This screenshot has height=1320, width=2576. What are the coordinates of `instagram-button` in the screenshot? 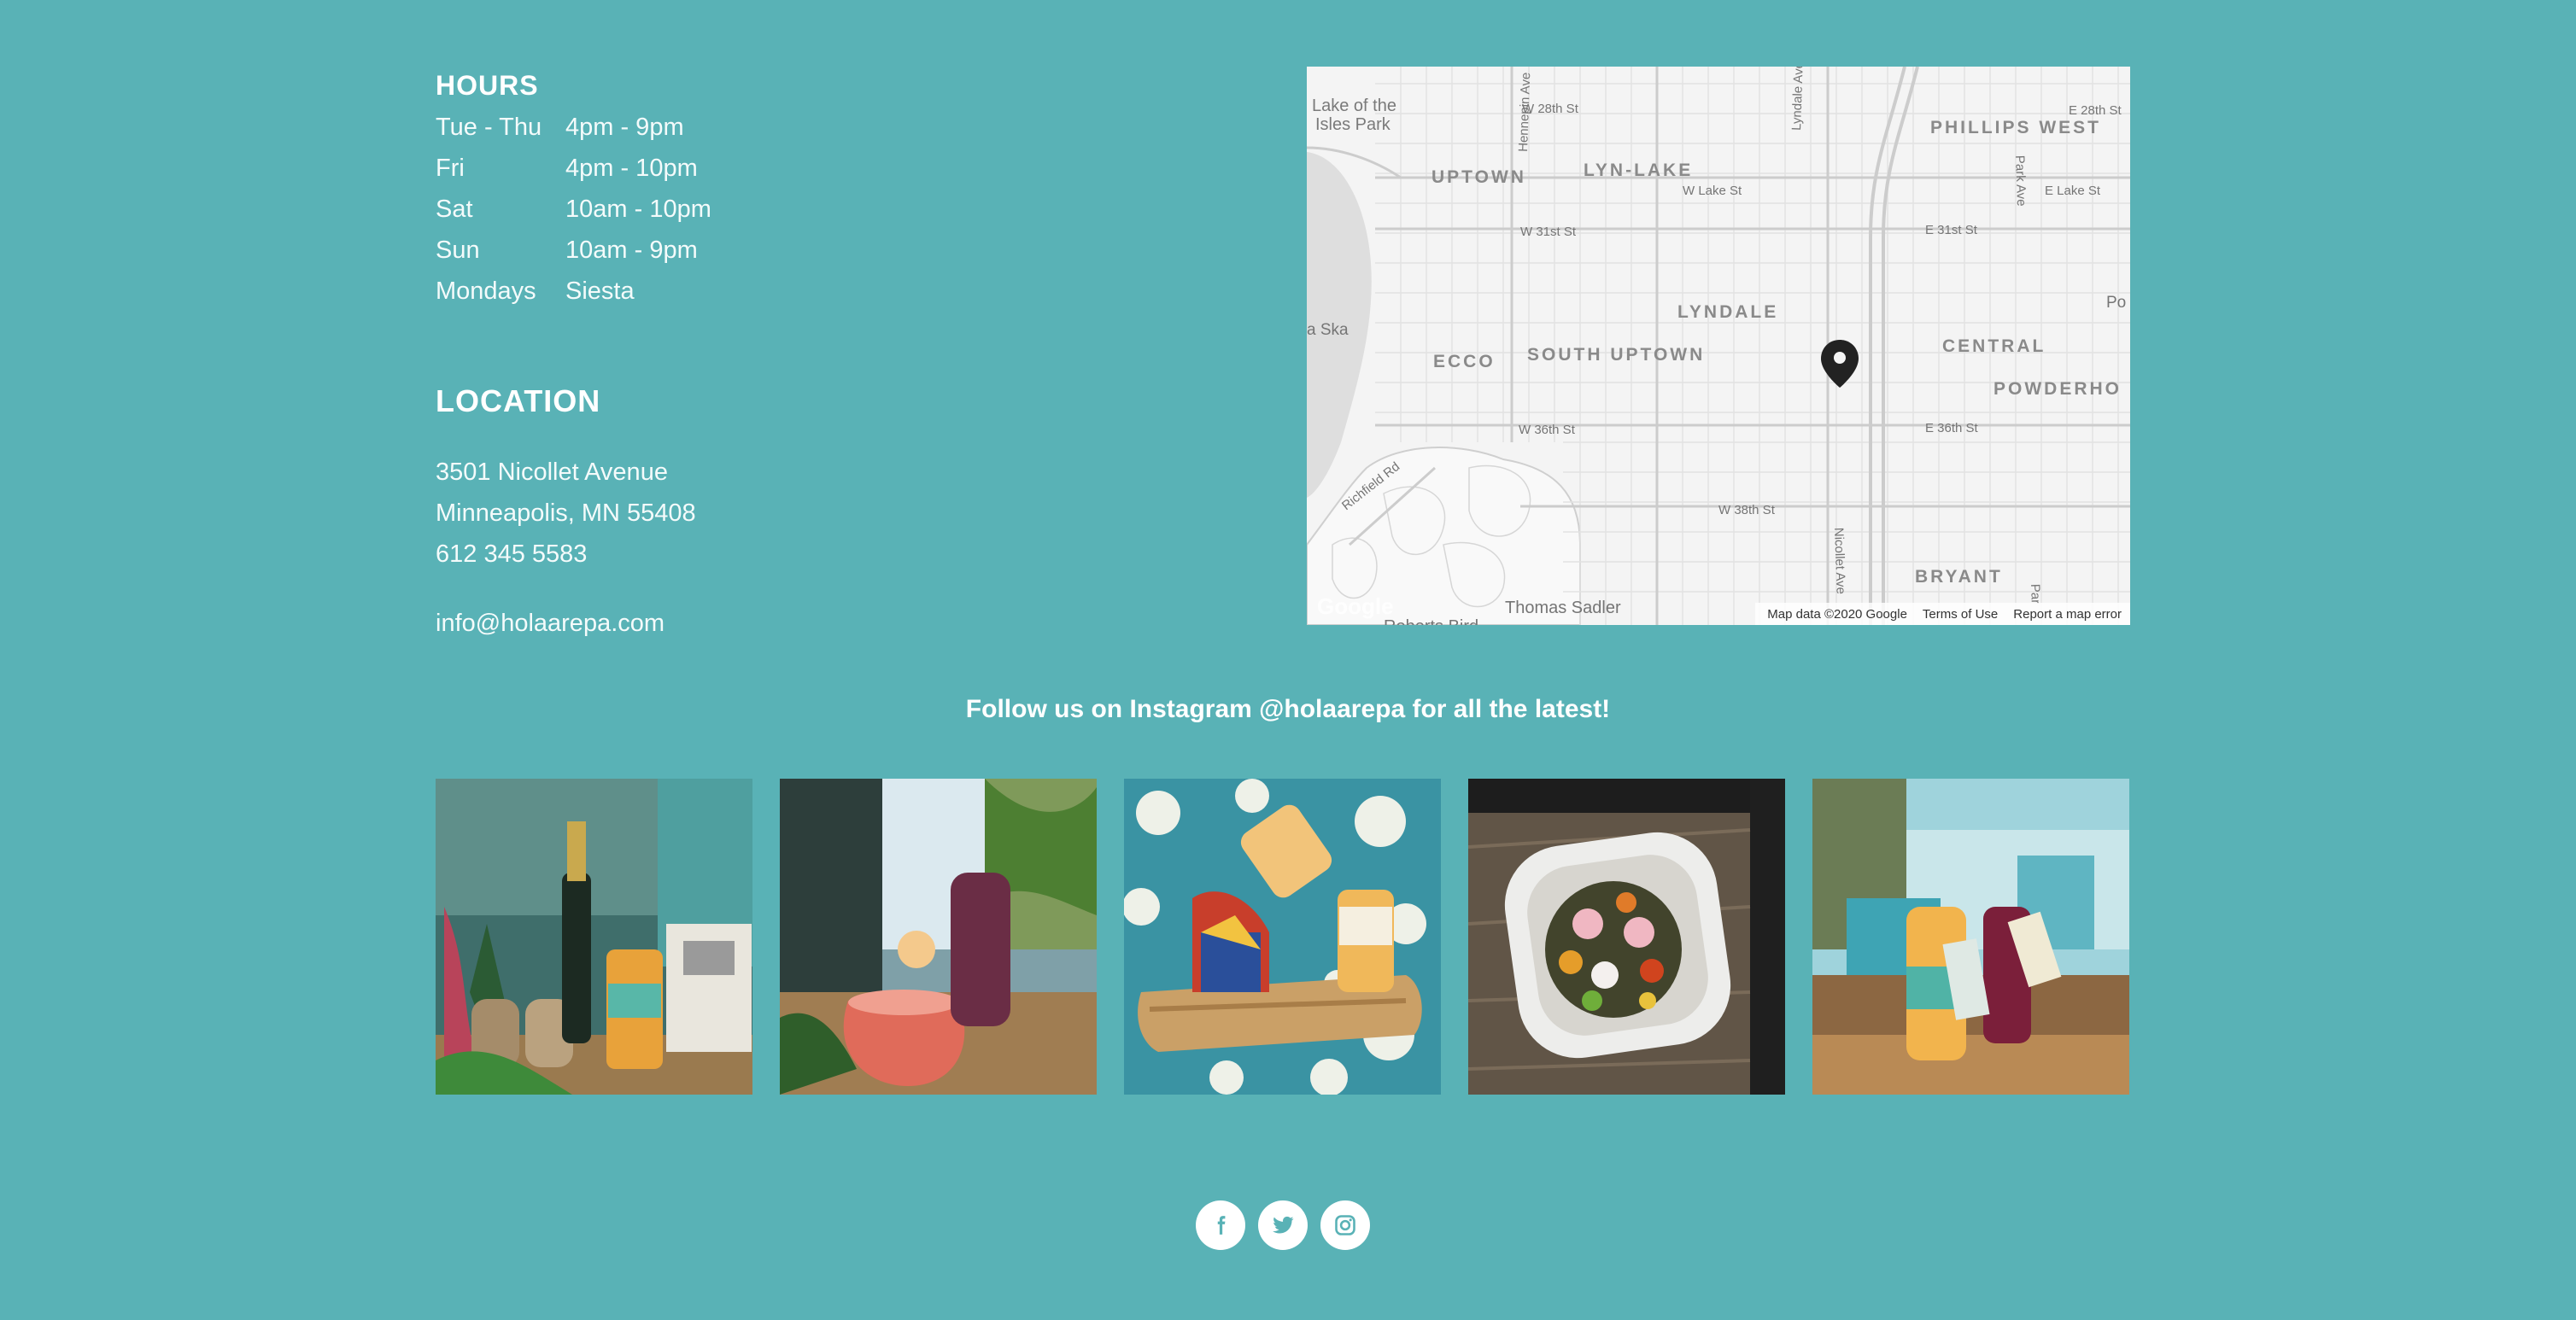 It's located at (1345, 1225).